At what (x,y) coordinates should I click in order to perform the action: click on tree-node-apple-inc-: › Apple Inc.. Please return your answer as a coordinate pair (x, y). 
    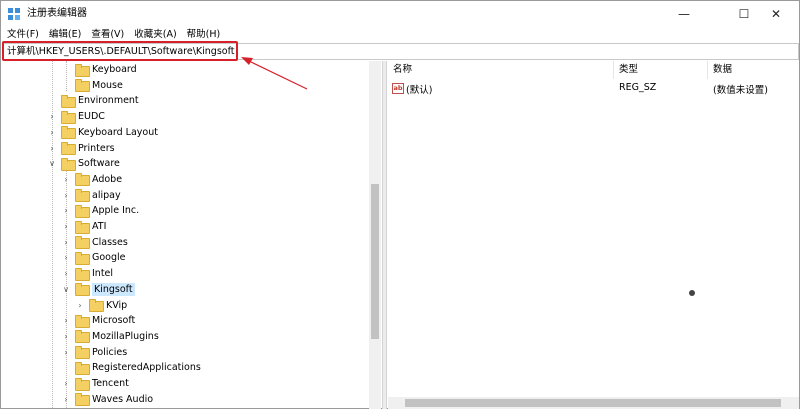
    Looking at the image, I should click on (100, 210).